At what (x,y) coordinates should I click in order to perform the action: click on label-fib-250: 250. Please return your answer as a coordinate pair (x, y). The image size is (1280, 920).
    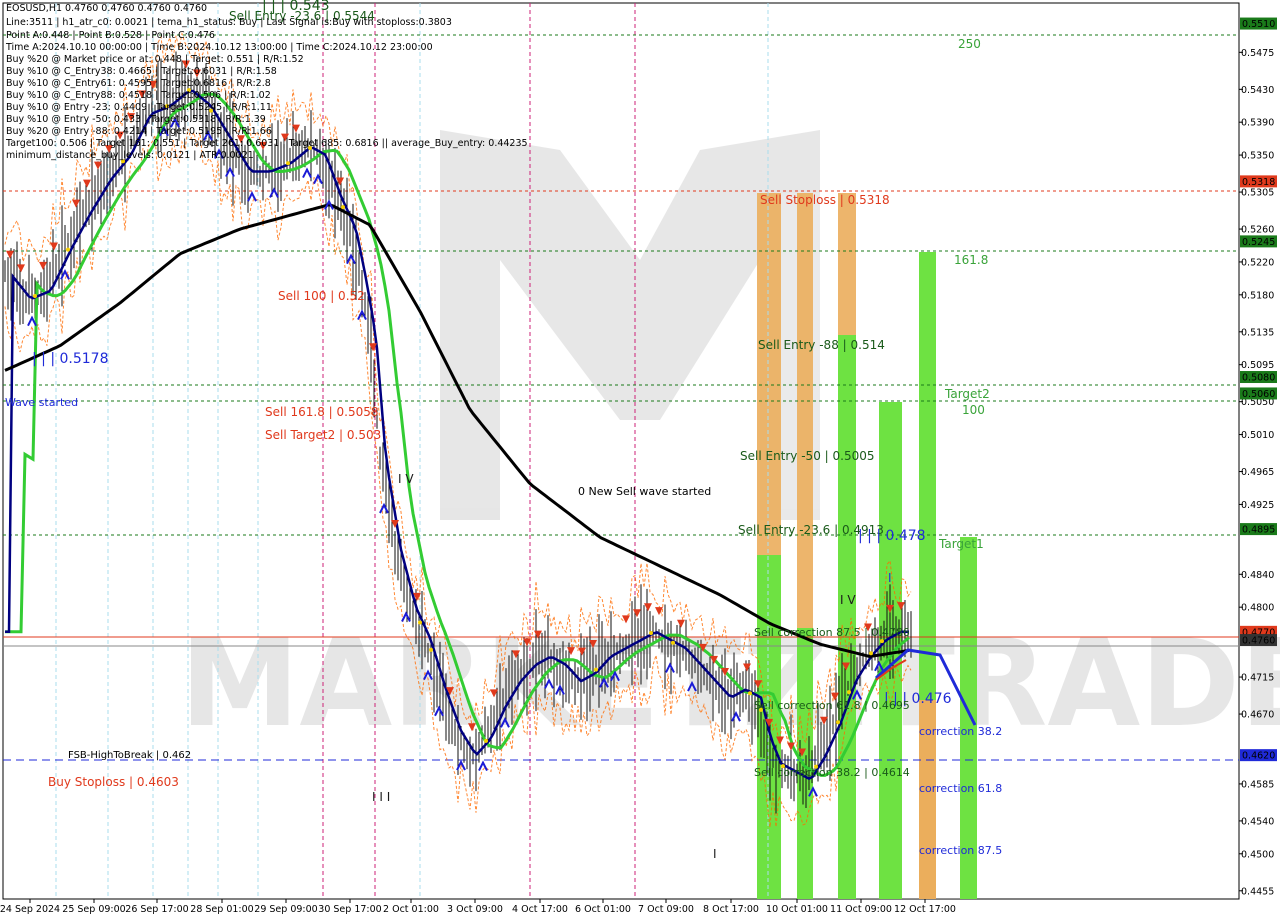
    Looking at the image, I should click on (969, 44).